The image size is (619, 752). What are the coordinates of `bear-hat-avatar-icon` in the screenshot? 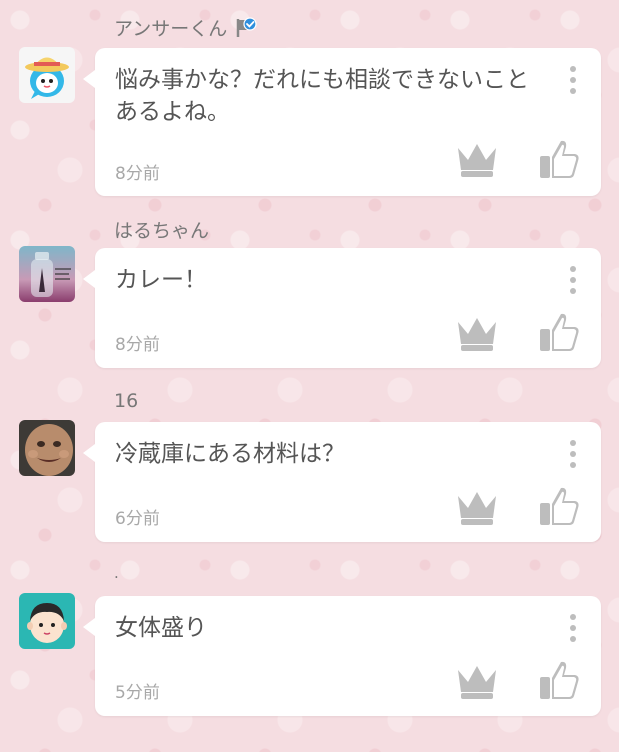 It's located at (47, 75).